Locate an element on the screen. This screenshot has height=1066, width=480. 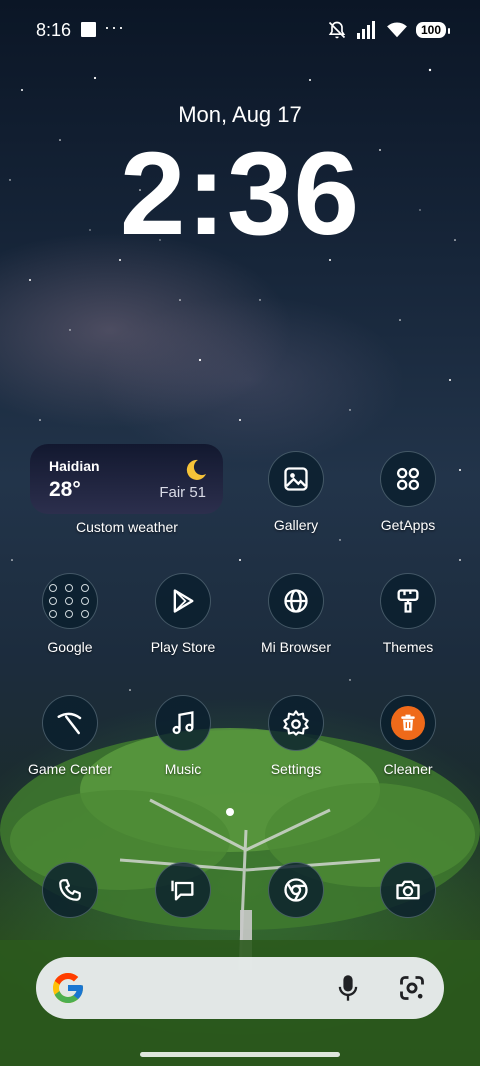
dock-messages is located at coordinates (183, 890).